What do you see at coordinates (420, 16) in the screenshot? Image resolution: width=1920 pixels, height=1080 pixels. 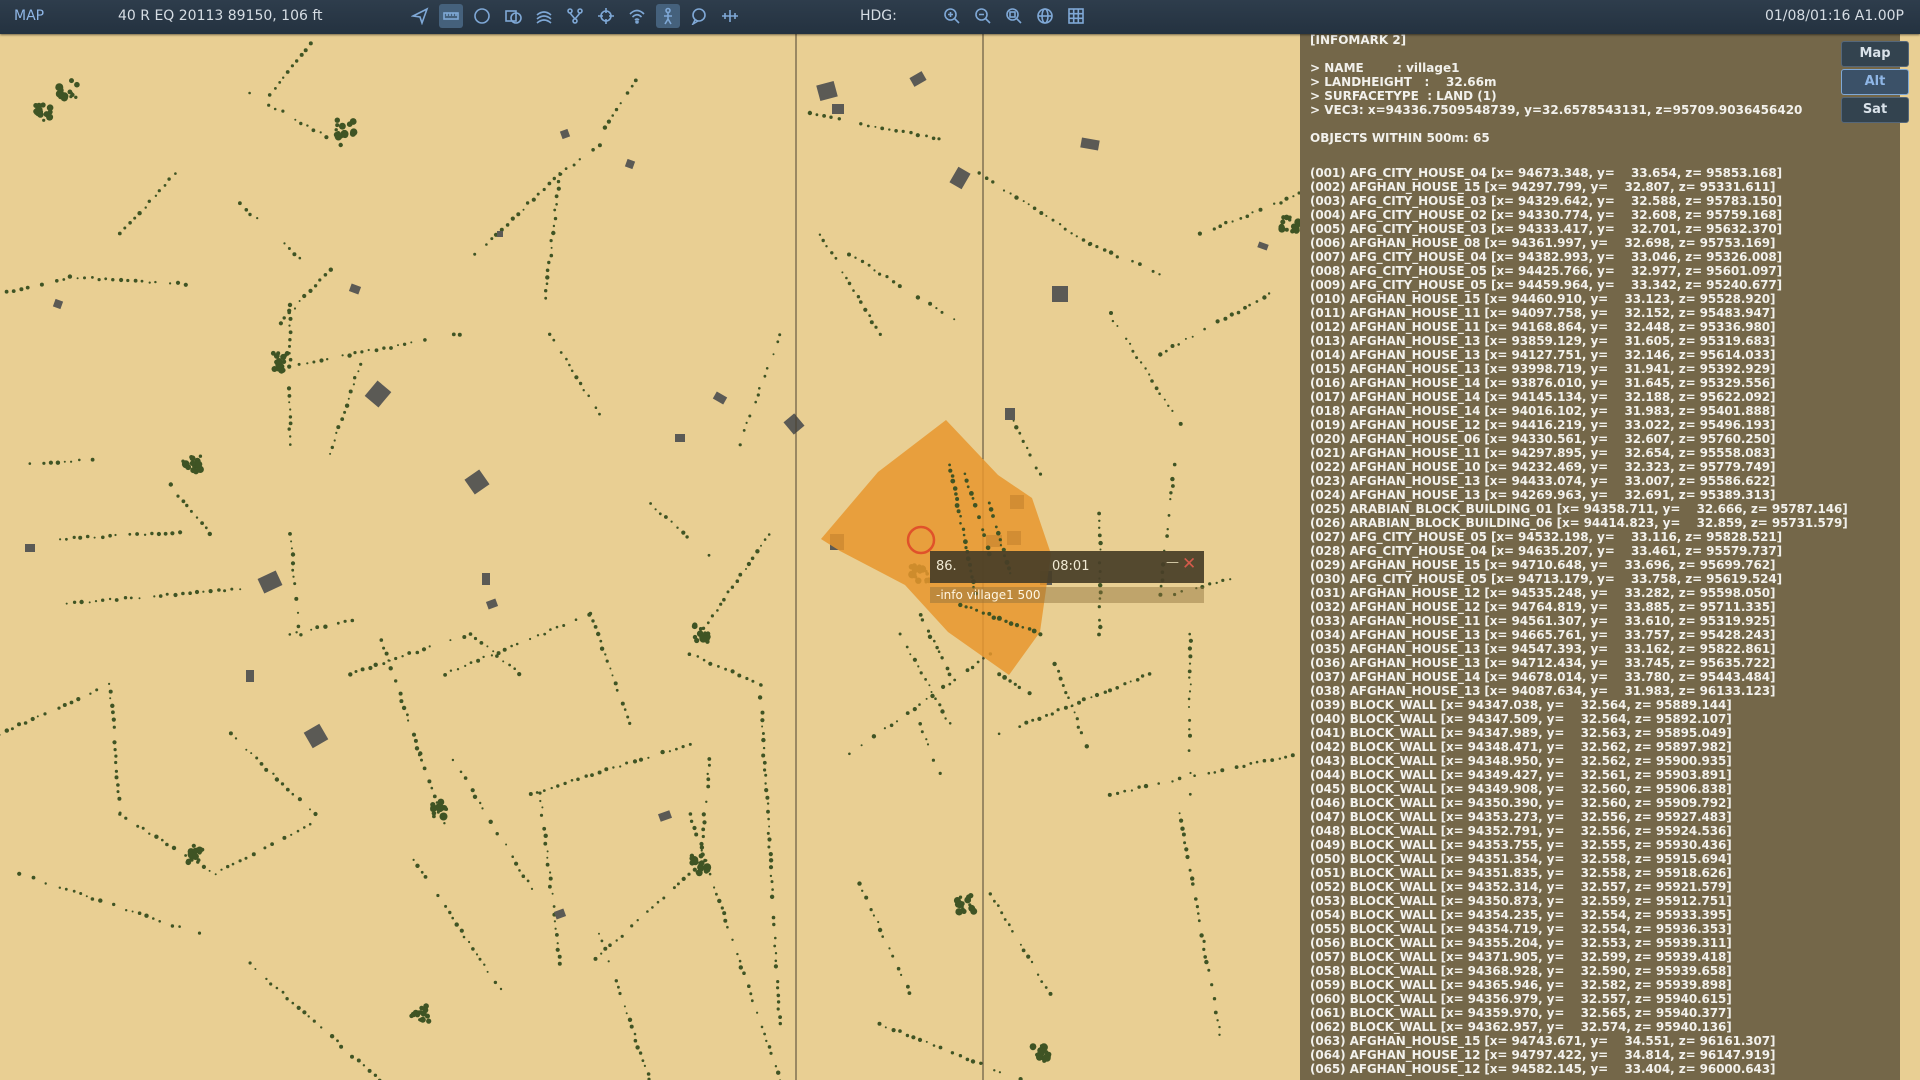 I see `send-icon` at bounding box center [420, 16].